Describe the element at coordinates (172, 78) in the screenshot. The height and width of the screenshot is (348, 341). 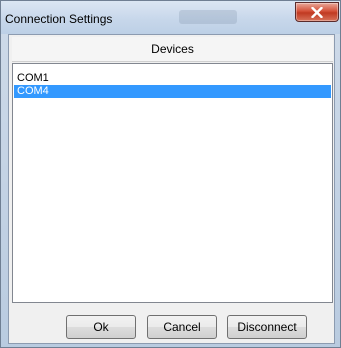
I see `device-item-com1: COM1` at that location.